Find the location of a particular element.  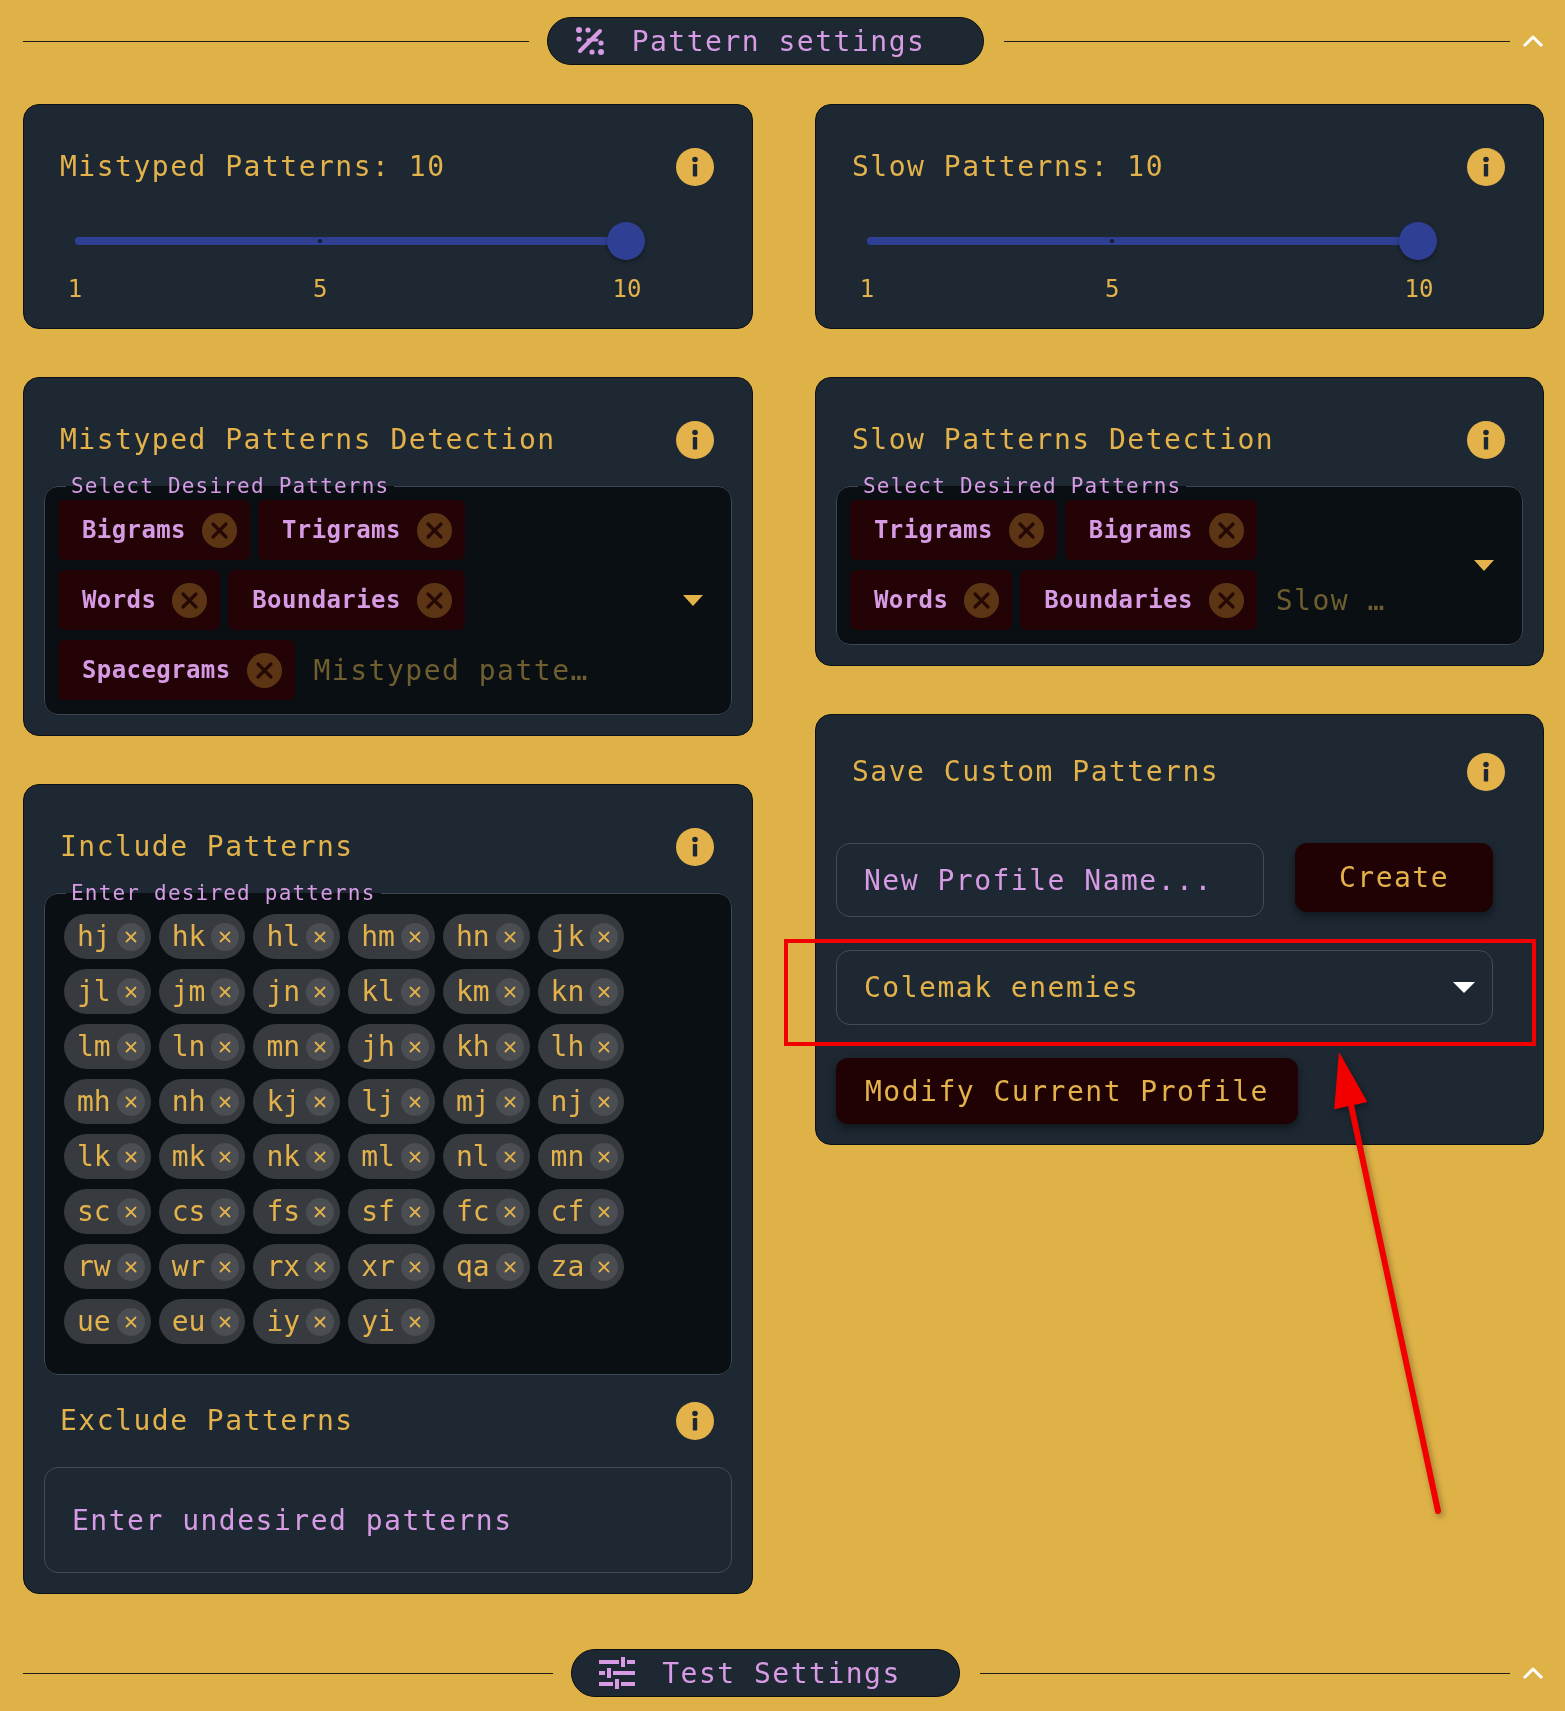

pattern-tag: yi is located at coordinates (391, 1321).